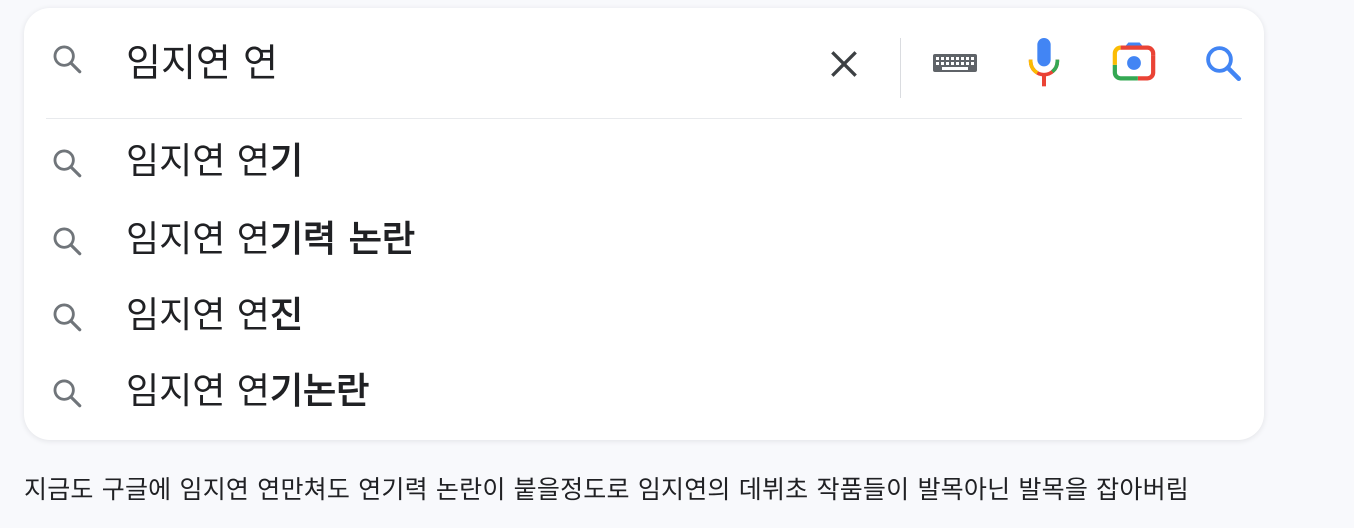 The height and width of the screenshot is (528, 1354). What do you see at coordinates (955, 63) in the screenshot?
I see `keyboard-icon` at bounding box center [955, 63].